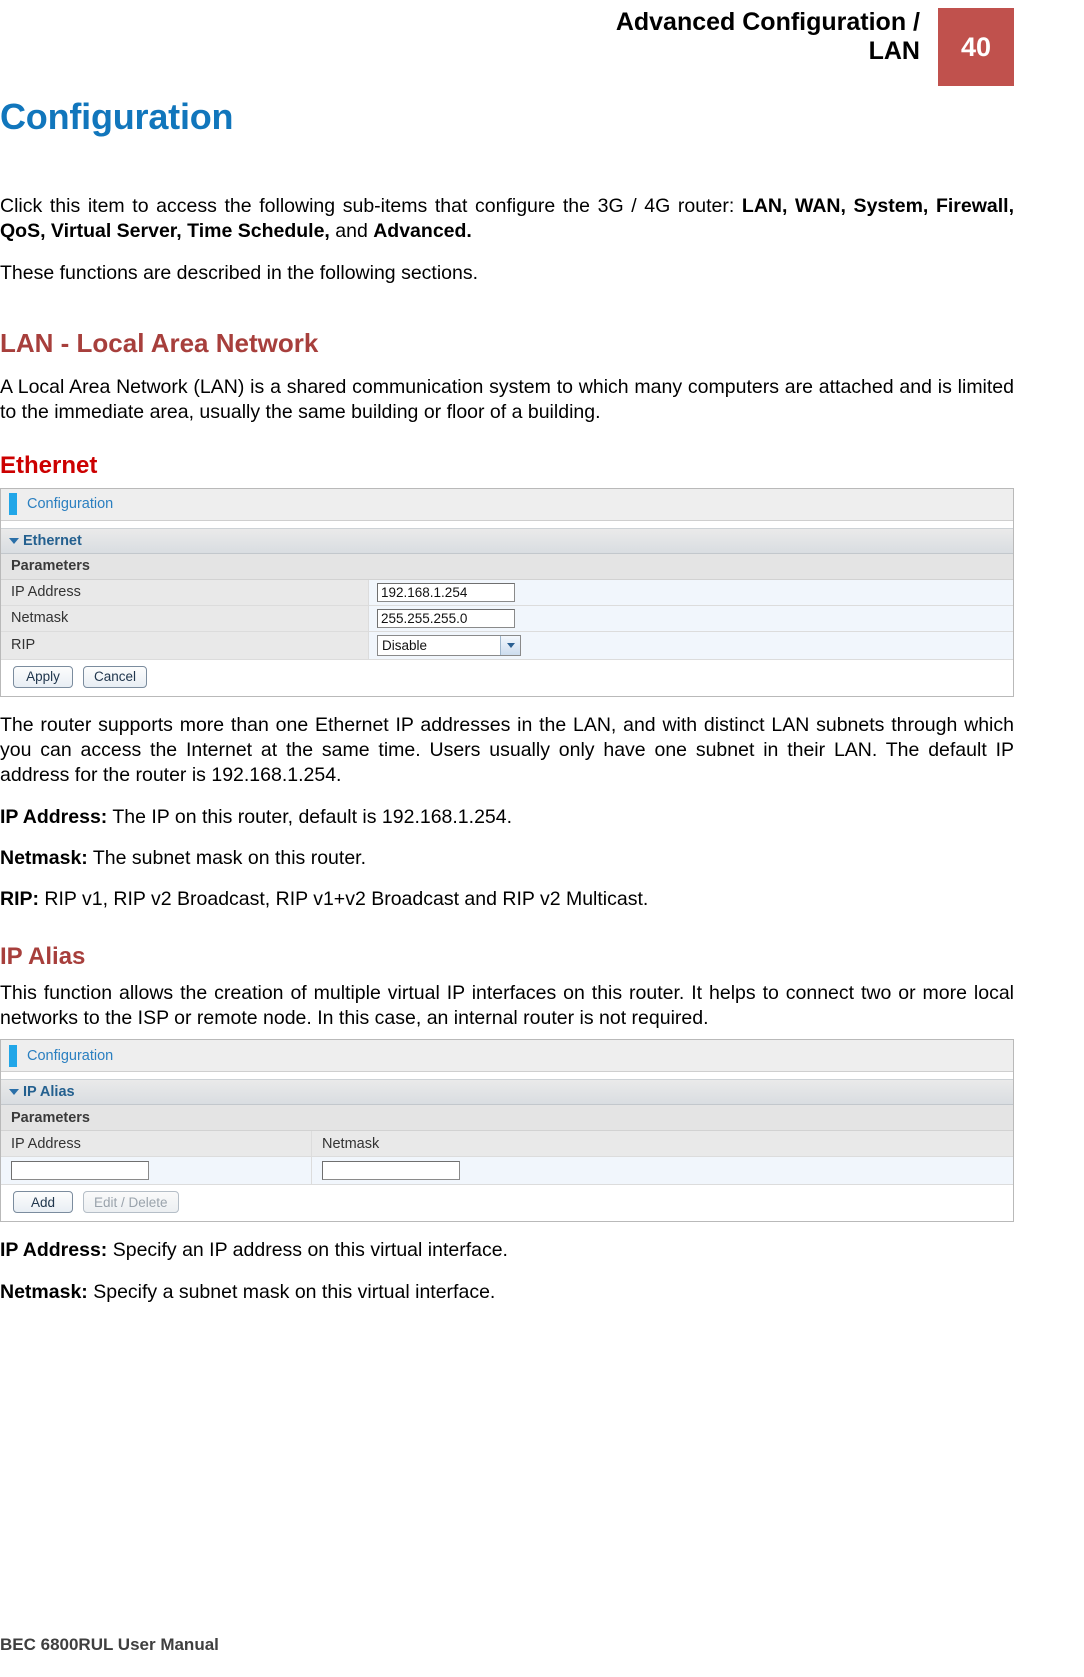 This screenshot has width=1084, height=1677. I want to click on ipalias-netmask-cell, so click(662, 1171).